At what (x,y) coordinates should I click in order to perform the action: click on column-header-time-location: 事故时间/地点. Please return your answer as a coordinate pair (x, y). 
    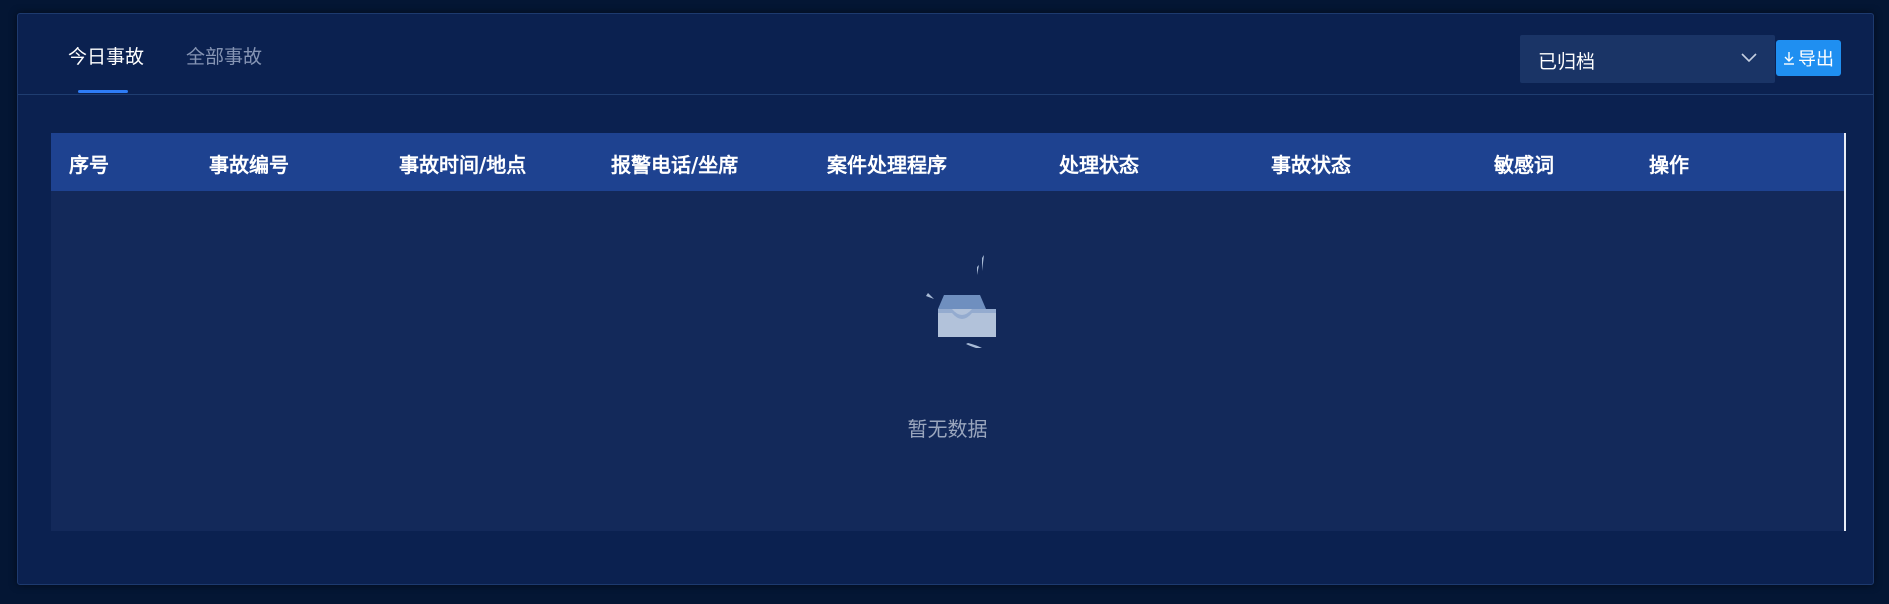
    Looking at the image, I should click on (463, 165).